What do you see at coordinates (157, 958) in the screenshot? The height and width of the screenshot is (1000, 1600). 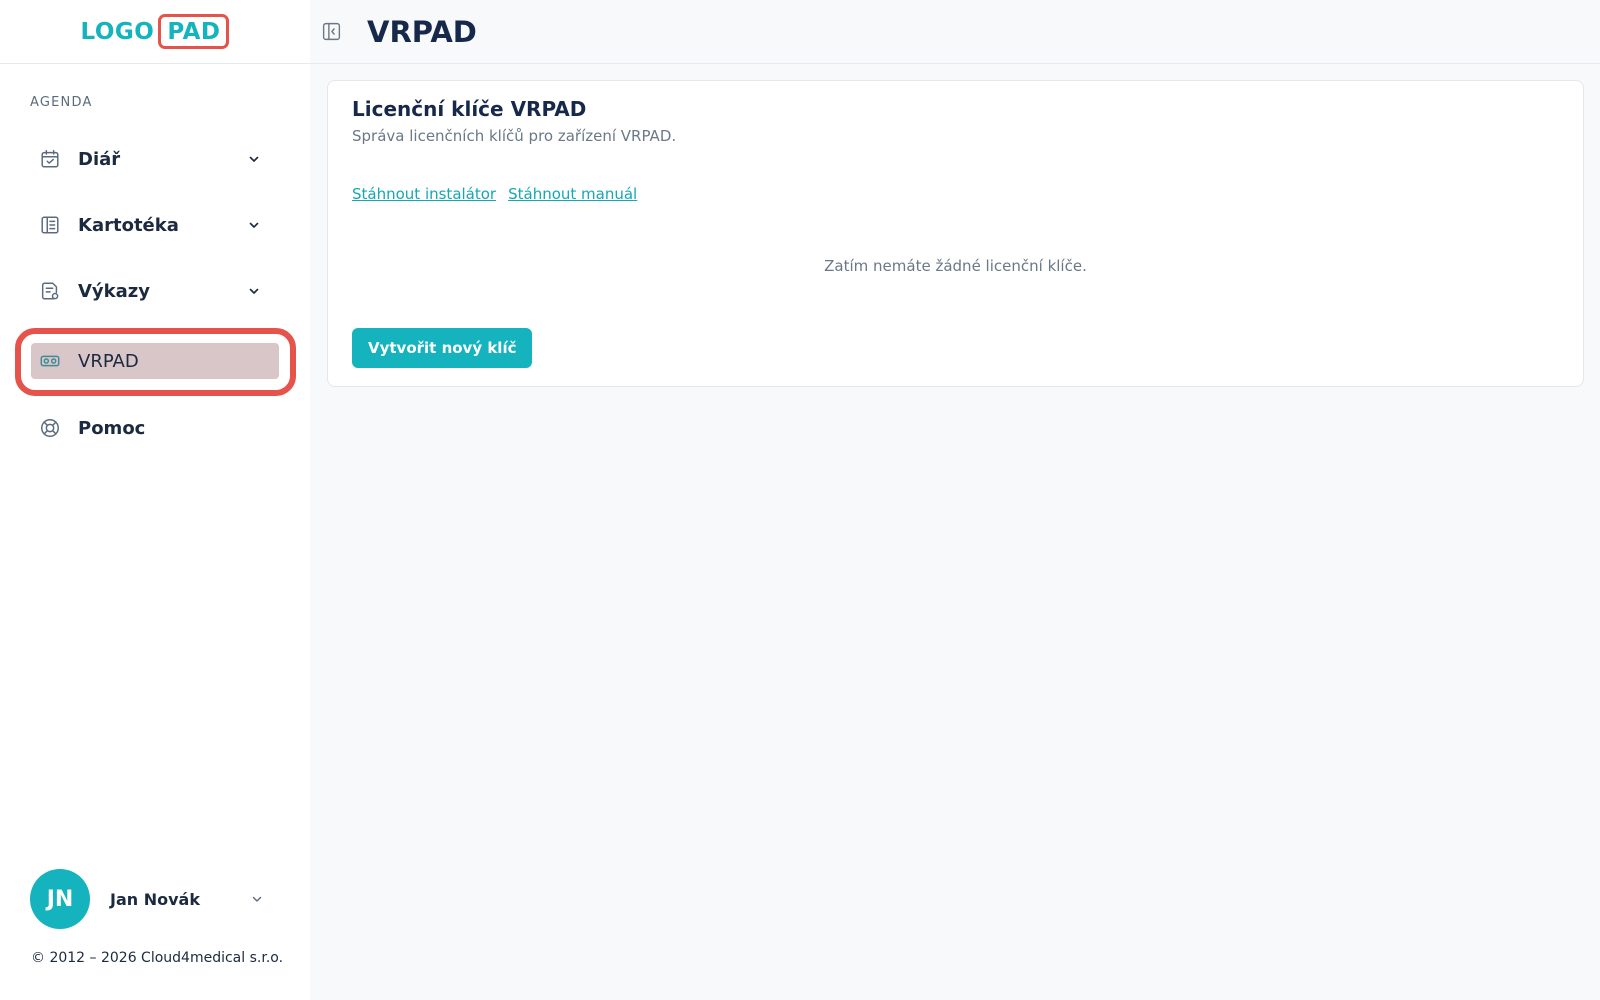 I see `copyright: © 2012 – 2026 Cloud4medical s.r.o.` at bounding box center [157, 958].